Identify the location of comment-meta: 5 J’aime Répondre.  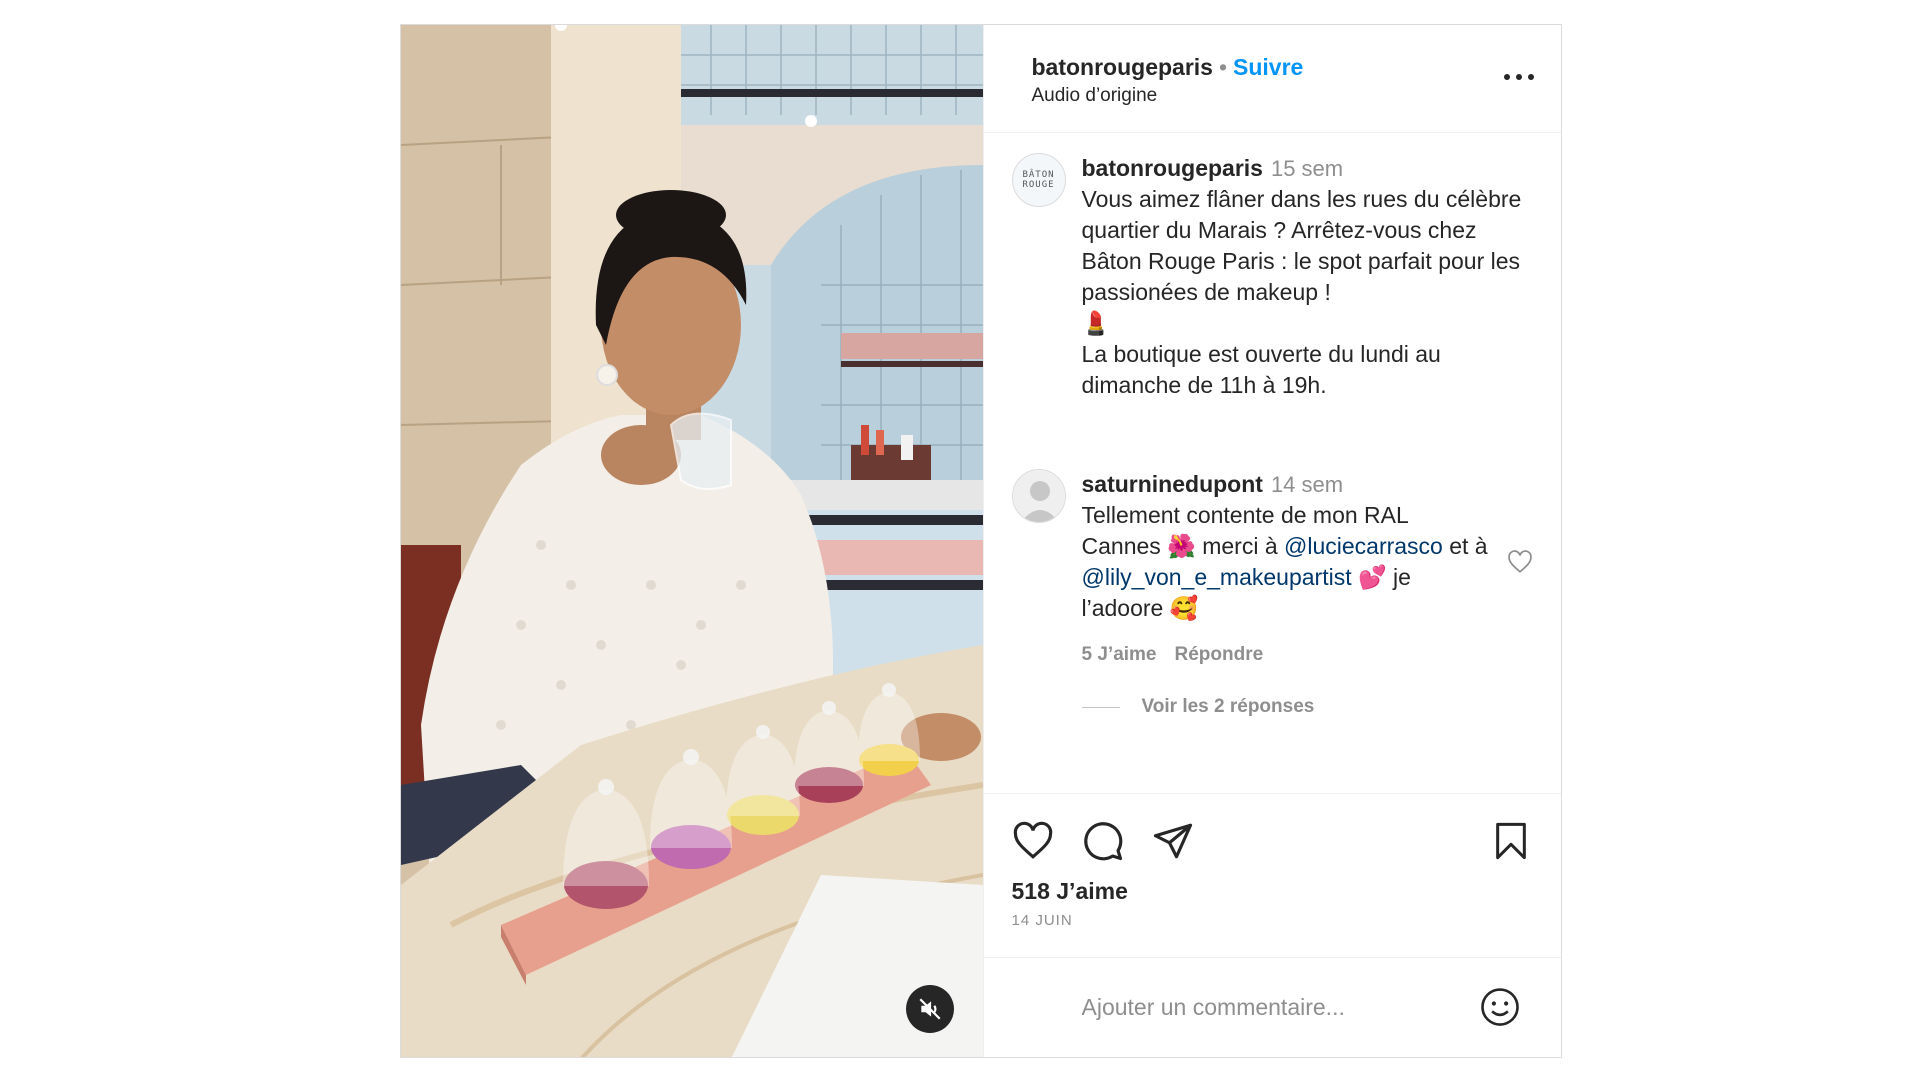
(1310, 655).